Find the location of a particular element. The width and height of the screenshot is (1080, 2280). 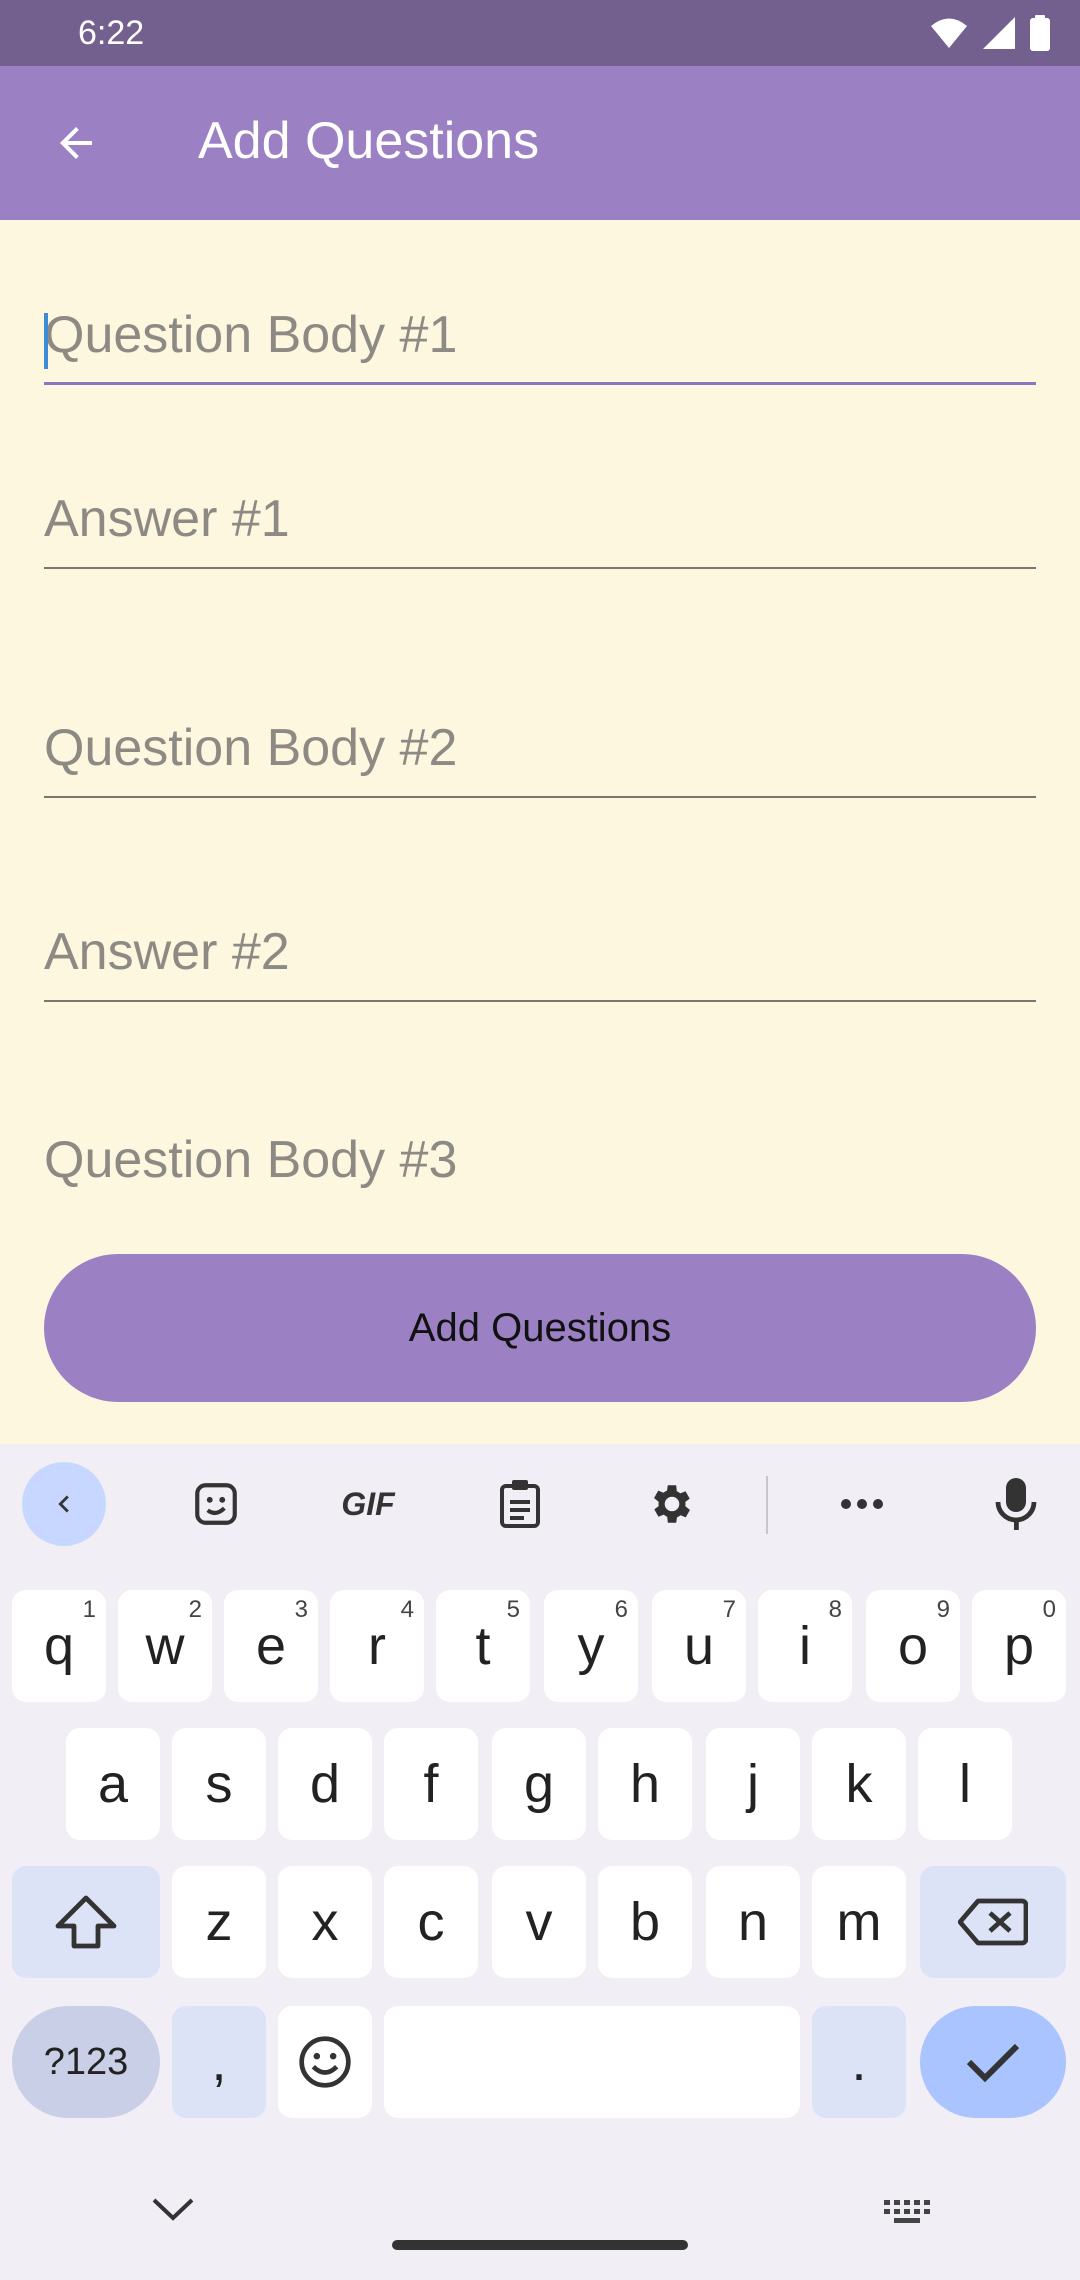

answer-2-input is located at coordinates (540, 952).